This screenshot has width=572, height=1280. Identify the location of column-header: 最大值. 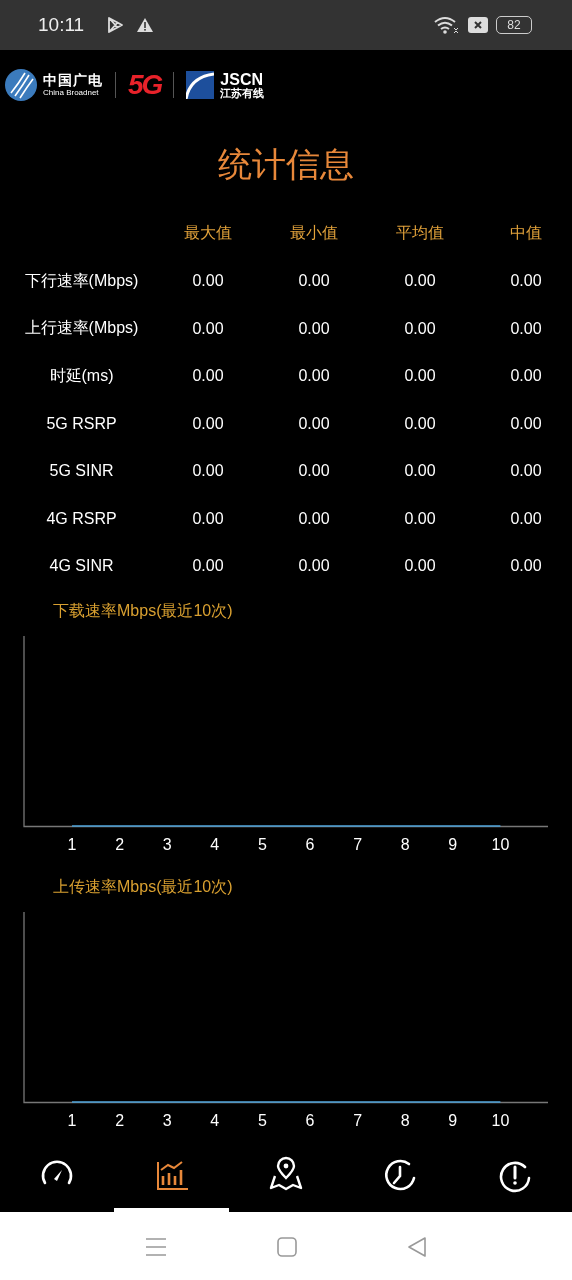
(208, 233).